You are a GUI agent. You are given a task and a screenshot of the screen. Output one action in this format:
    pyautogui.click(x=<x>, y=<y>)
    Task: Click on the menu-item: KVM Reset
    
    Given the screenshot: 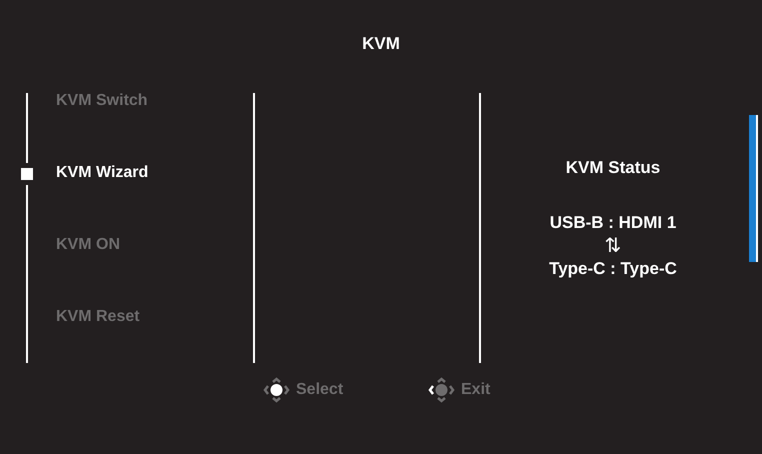 What is the action you would take?
    pyautogui.click(x=98, y=317)
    